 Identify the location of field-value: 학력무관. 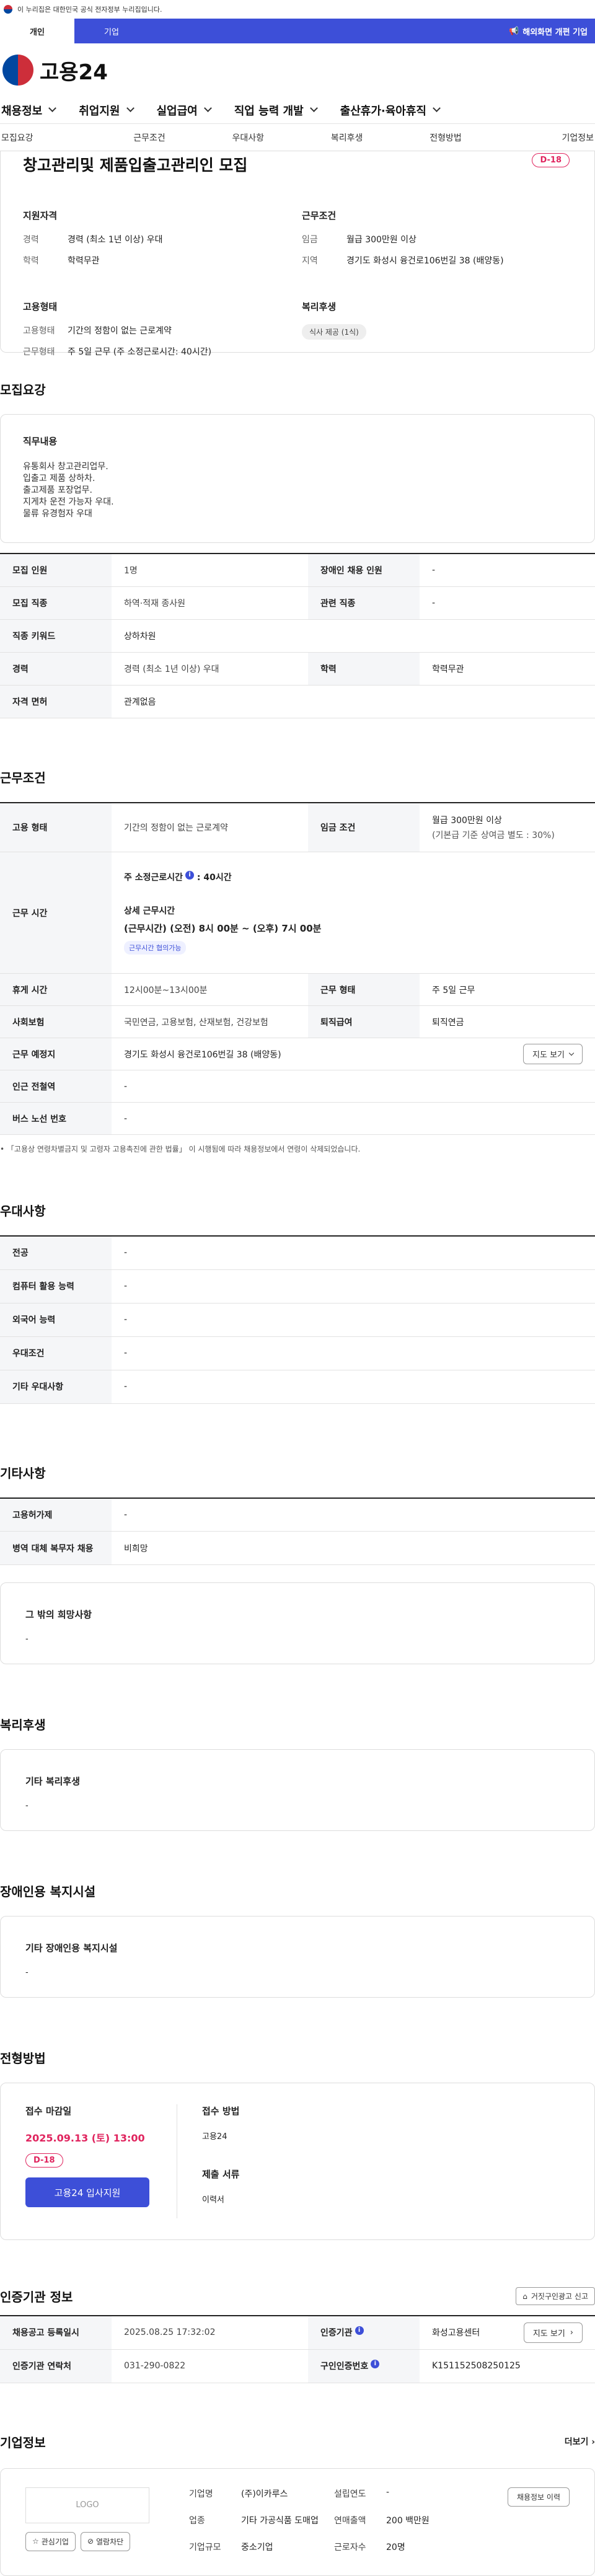
(84, 261).